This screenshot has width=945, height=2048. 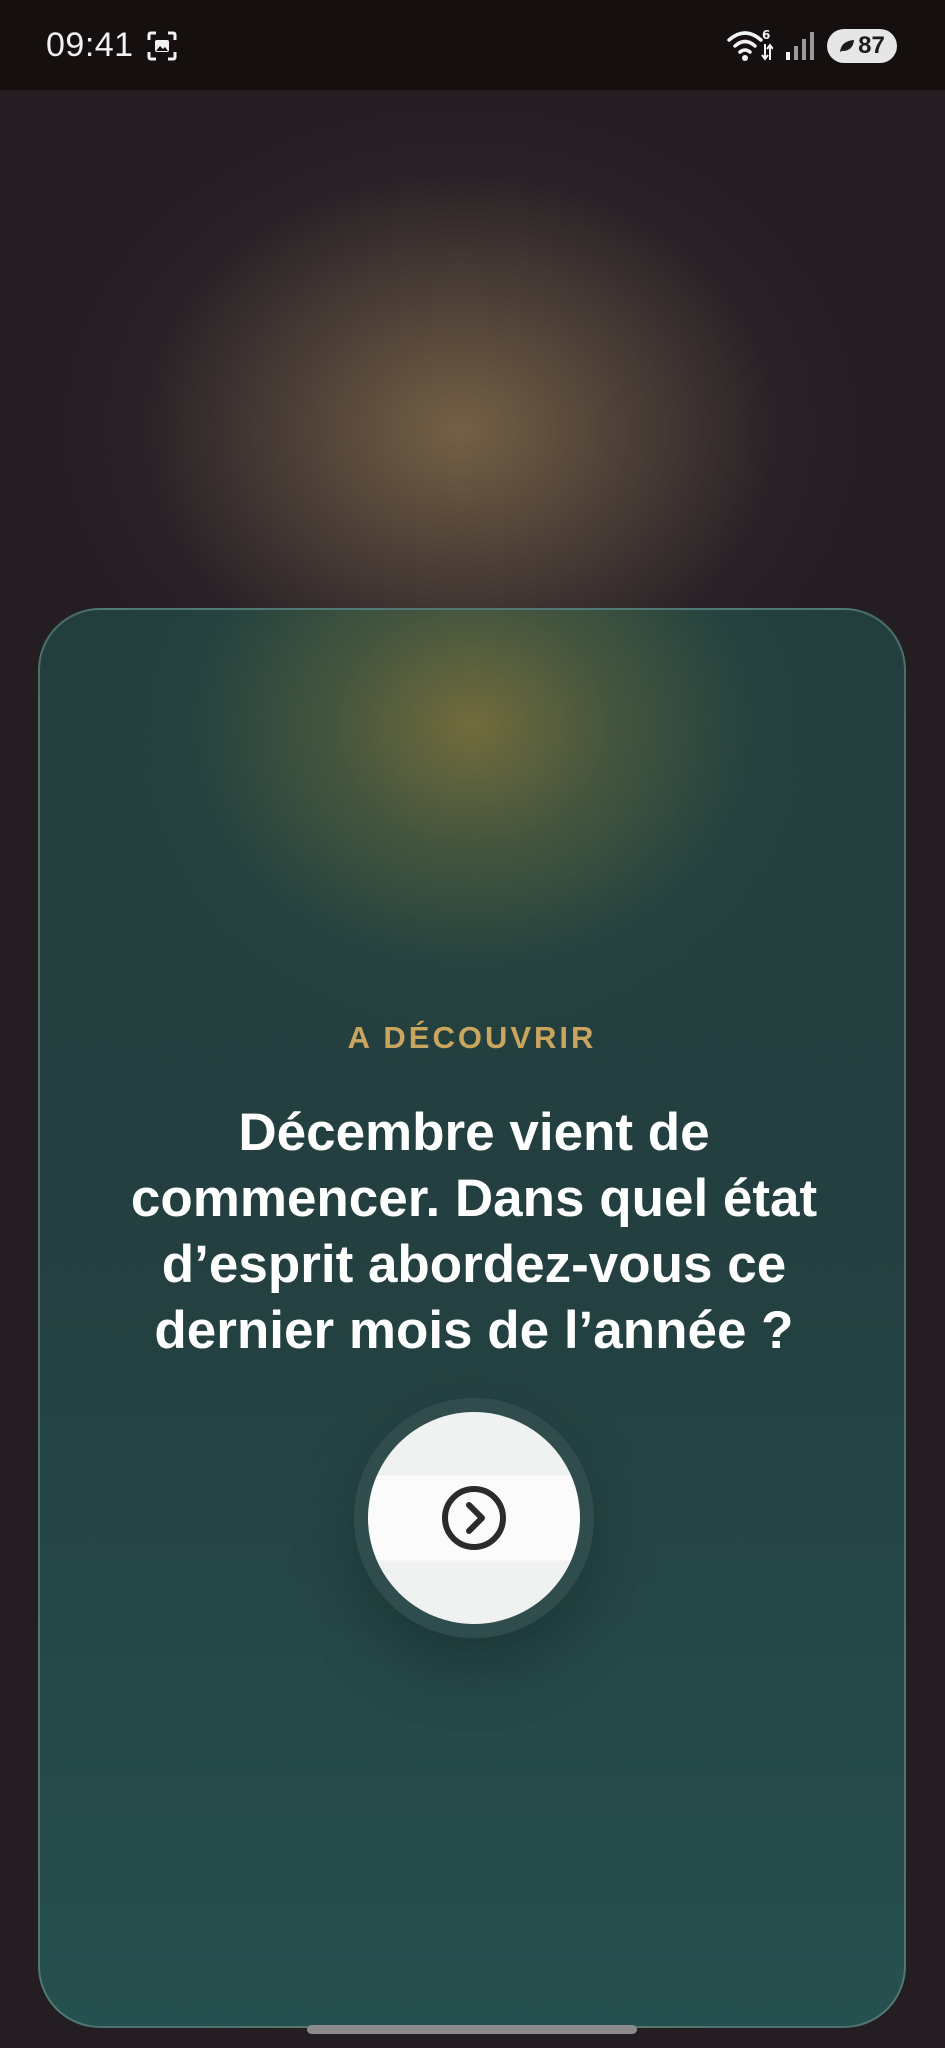 I want to click on battery-indicator: 87, so click(x=862, y=46).